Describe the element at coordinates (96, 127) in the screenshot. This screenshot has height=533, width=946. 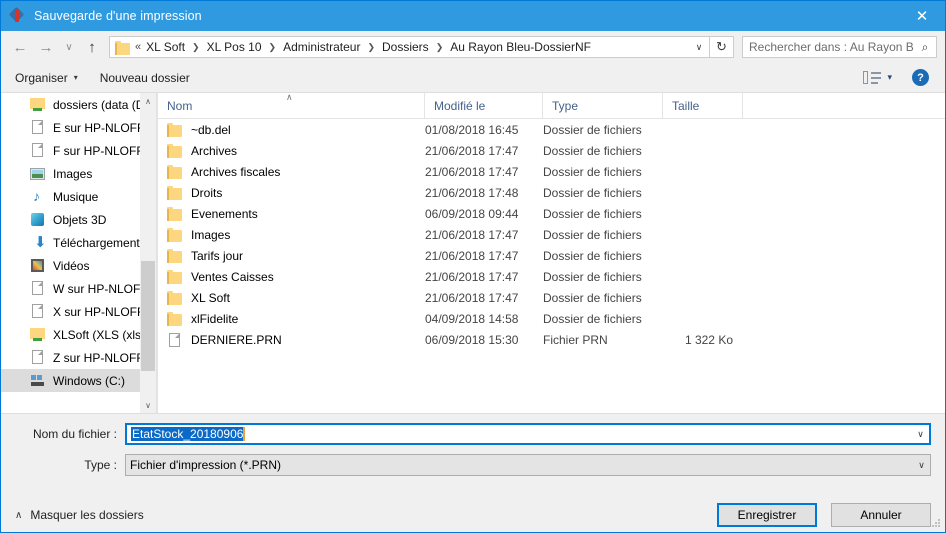
I see `sidebar-item-label: E sur HP-NLOFF` at that location.